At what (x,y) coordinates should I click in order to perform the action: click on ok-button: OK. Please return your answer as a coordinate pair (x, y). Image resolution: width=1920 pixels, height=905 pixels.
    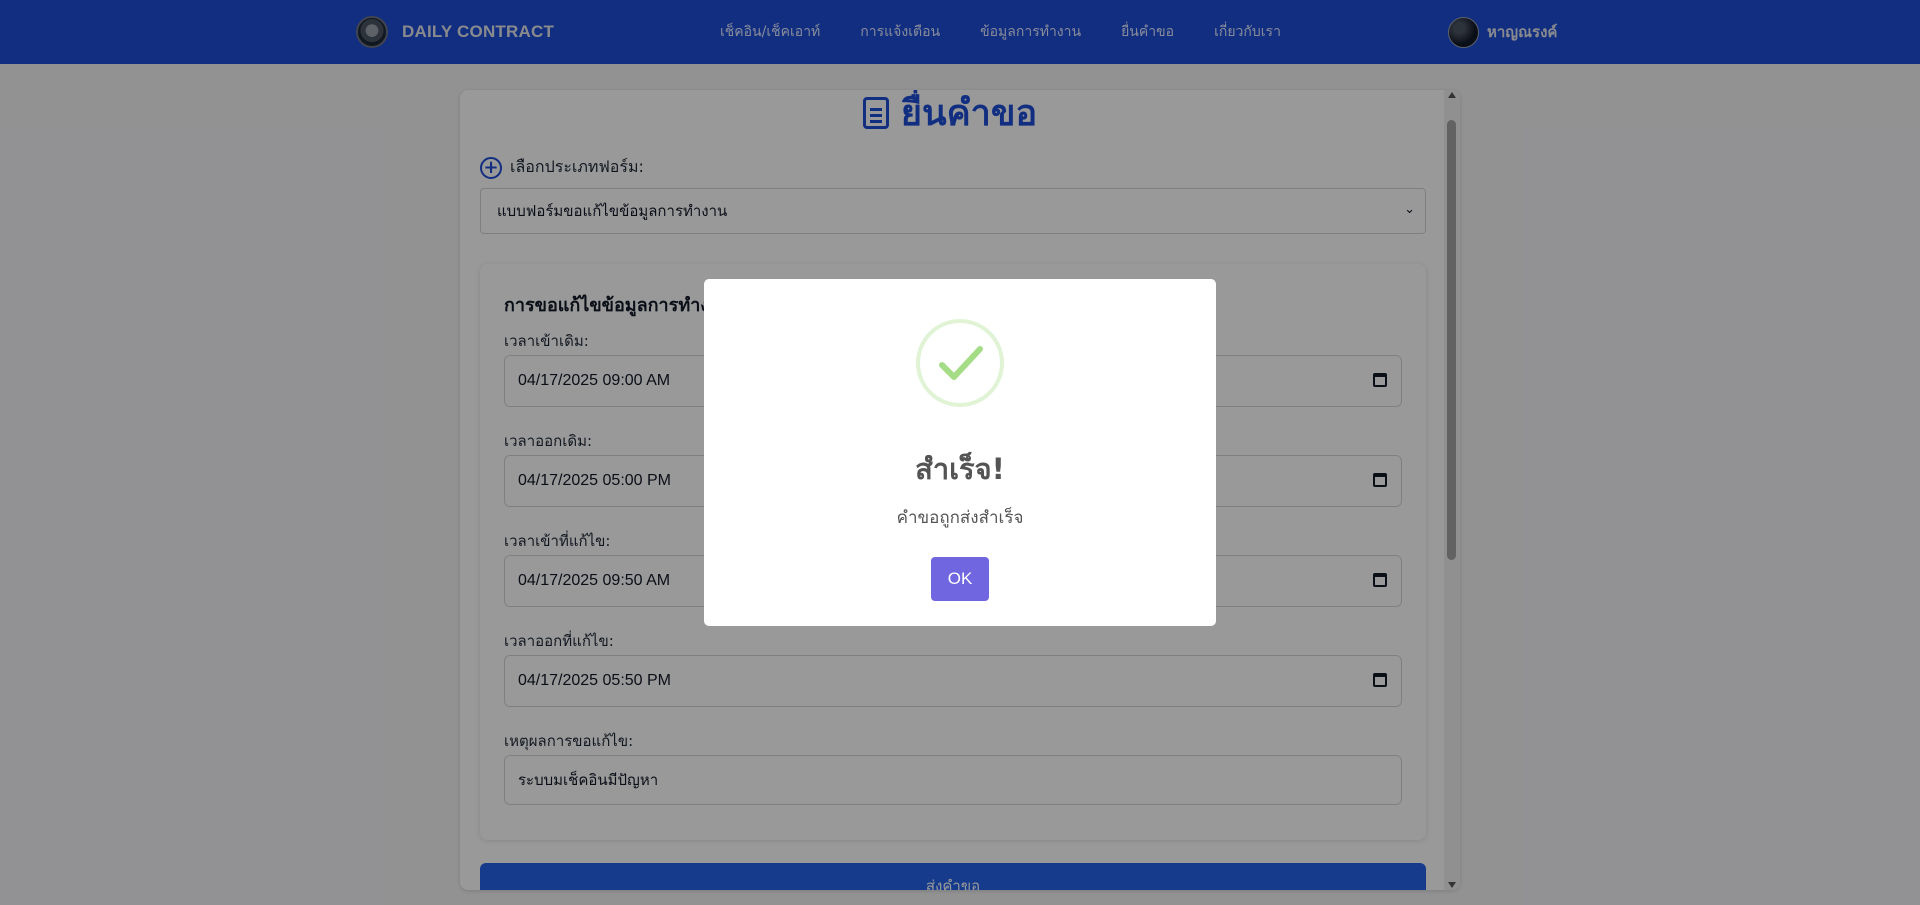
    Looking at the image, I should click on (960, 579).